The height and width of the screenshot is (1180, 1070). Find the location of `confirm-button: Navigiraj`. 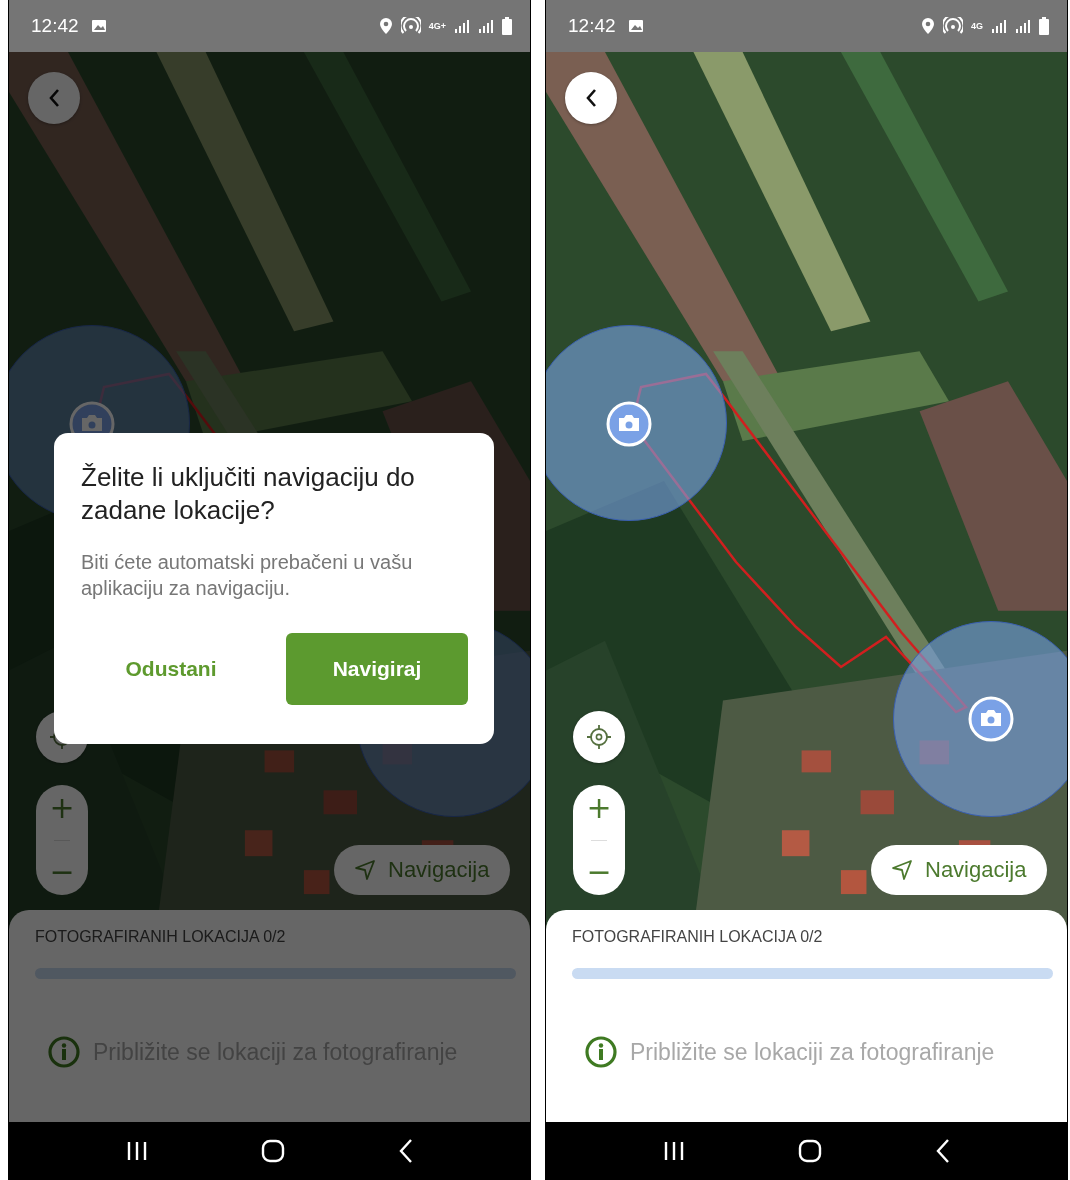

confirm-button: Navigiraj is located at coordinates (377, 669).